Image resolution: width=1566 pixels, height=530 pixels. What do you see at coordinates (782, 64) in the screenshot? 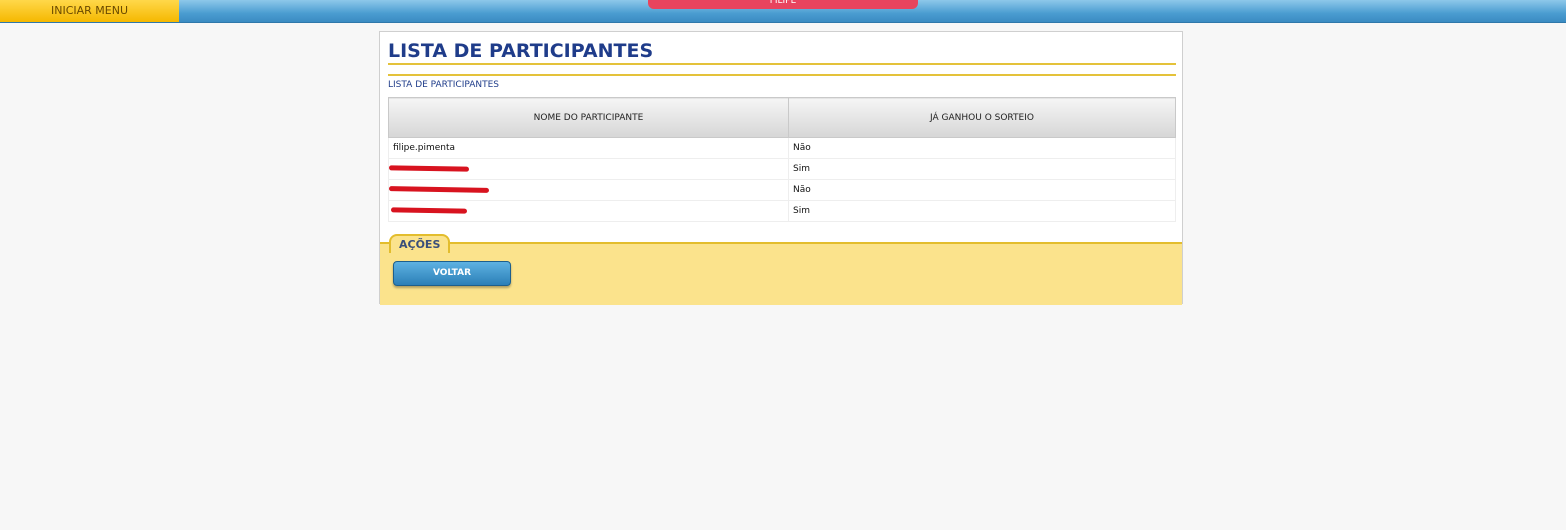
I see `title-divider` at bounding box center [782, 64].